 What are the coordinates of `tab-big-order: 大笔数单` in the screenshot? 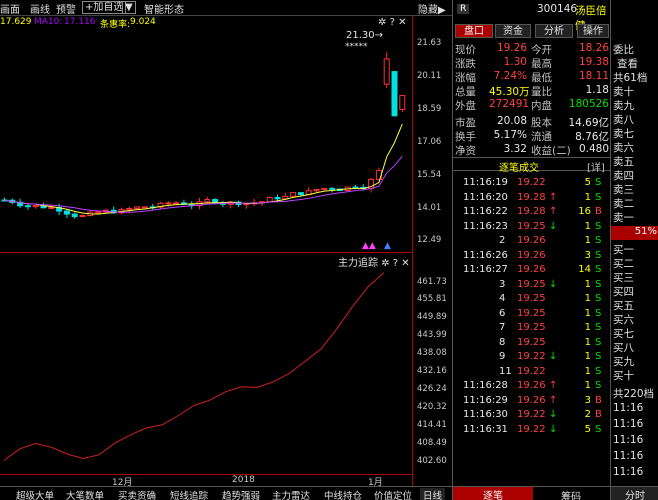 It's located at (85, 494).